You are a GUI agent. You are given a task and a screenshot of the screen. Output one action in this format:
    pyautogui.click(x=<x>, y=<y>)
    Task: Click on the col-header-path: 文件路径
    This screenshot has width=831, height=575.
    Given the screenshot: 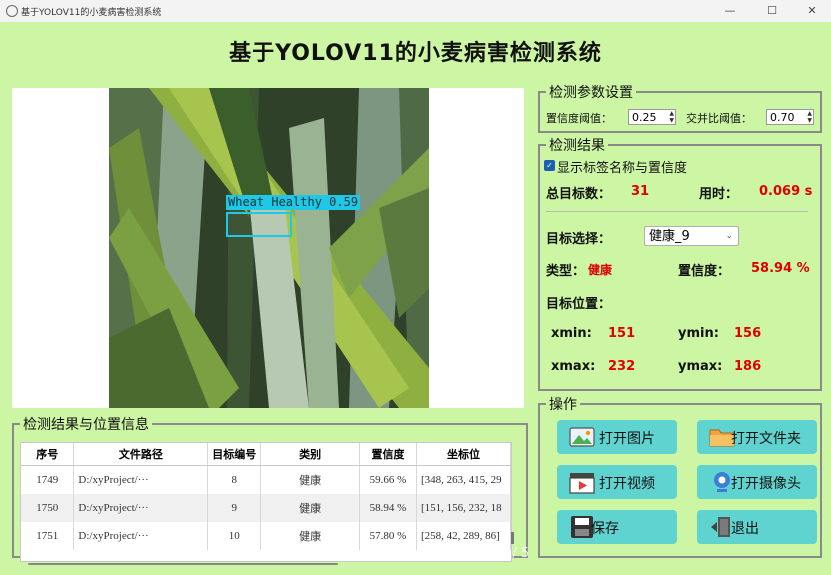 What is the action you would take?
    pyautogui.click(x=141, y=454)
    